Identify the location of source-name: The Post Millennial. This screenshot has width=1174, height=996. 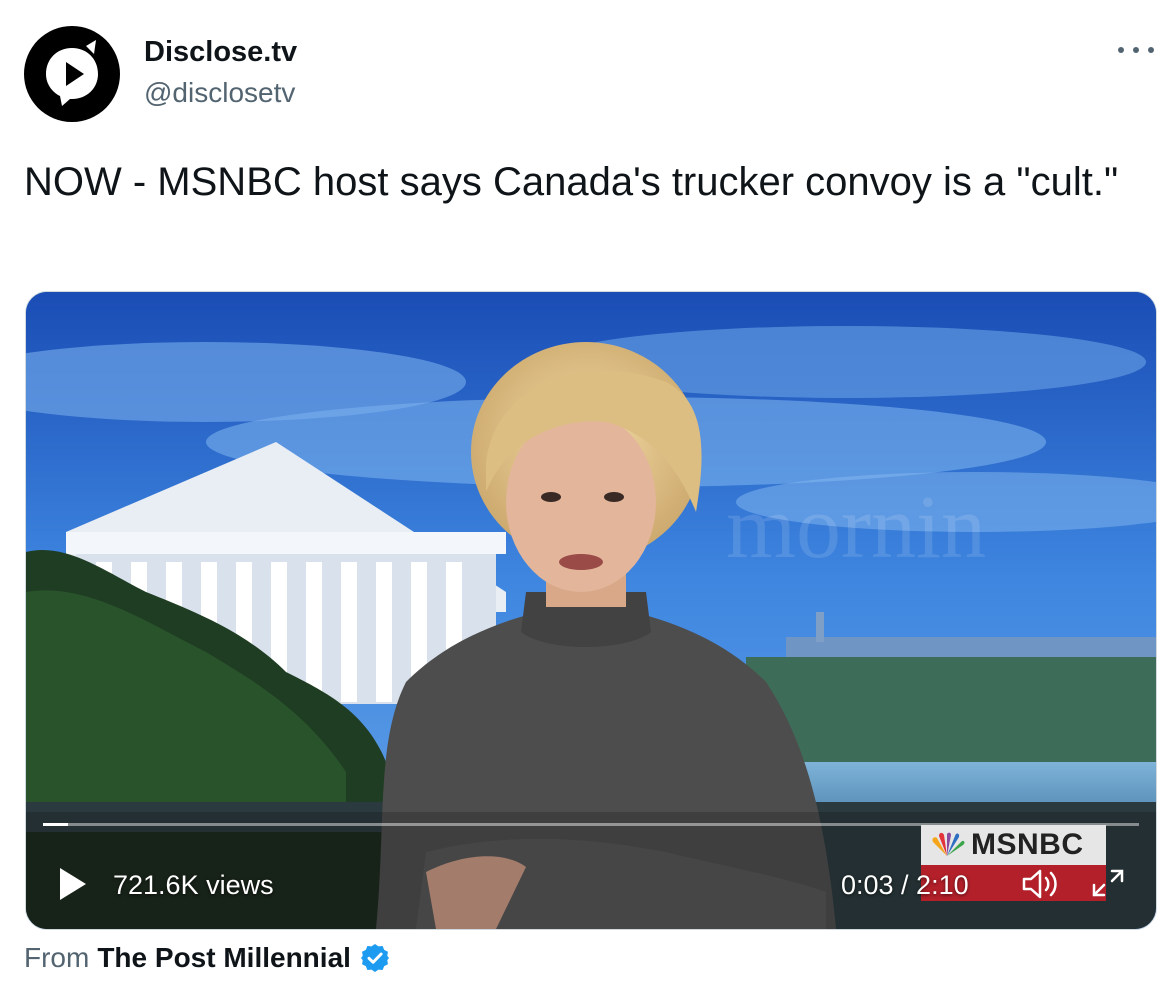
(224, 958).